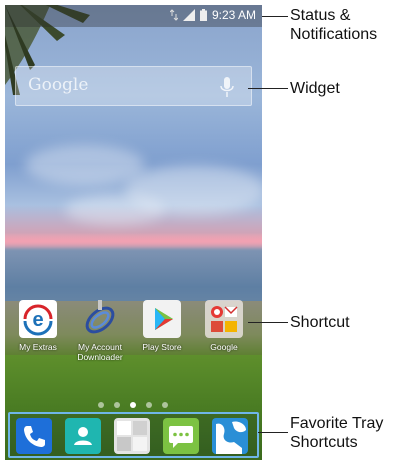 The width and height of the screenshot is (401, 460). Describe the element at coordinates (268, 322) in the screenshot. I see `callout-line-shortcut` at that location.